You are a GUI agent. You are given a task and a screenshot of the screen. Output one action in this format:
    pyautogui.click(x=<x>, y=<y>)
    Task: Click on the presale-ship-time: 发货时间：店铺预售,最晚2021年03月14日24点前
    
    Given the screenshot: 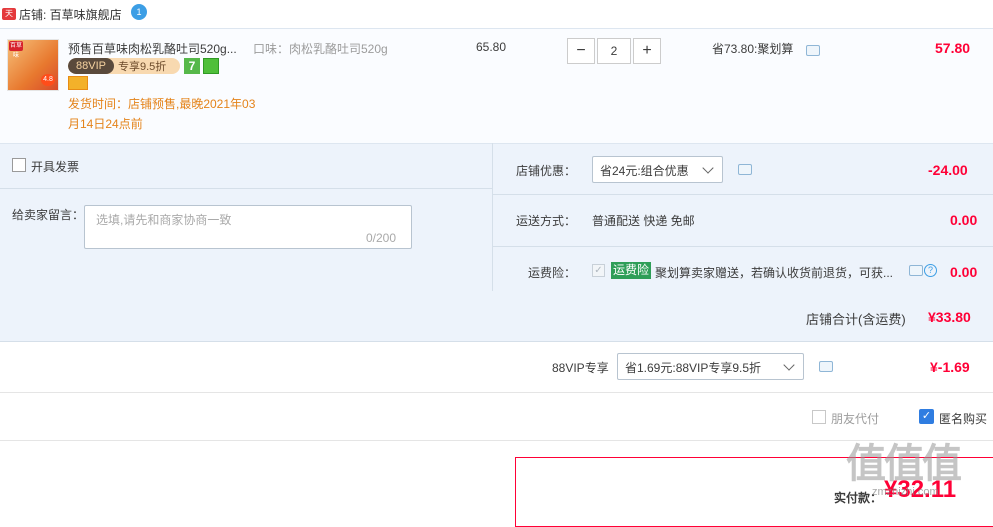 What is the action you would take?
    pyautogui.click(x=162, y=114)
    